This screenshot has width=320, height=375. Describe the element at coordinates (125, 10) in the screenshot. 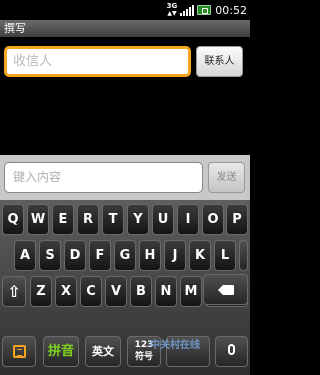

I see `status-bar: 3G ▲▼ 00:52` at that location.